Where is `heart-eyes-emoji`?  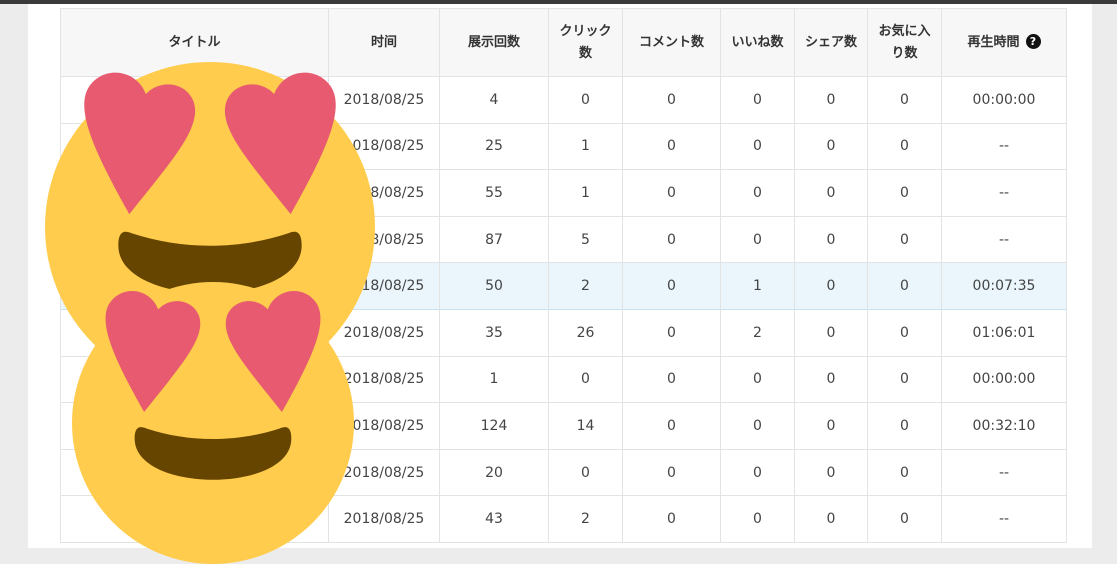
heart-eyes-emoji is located at coordinates (213, 423).